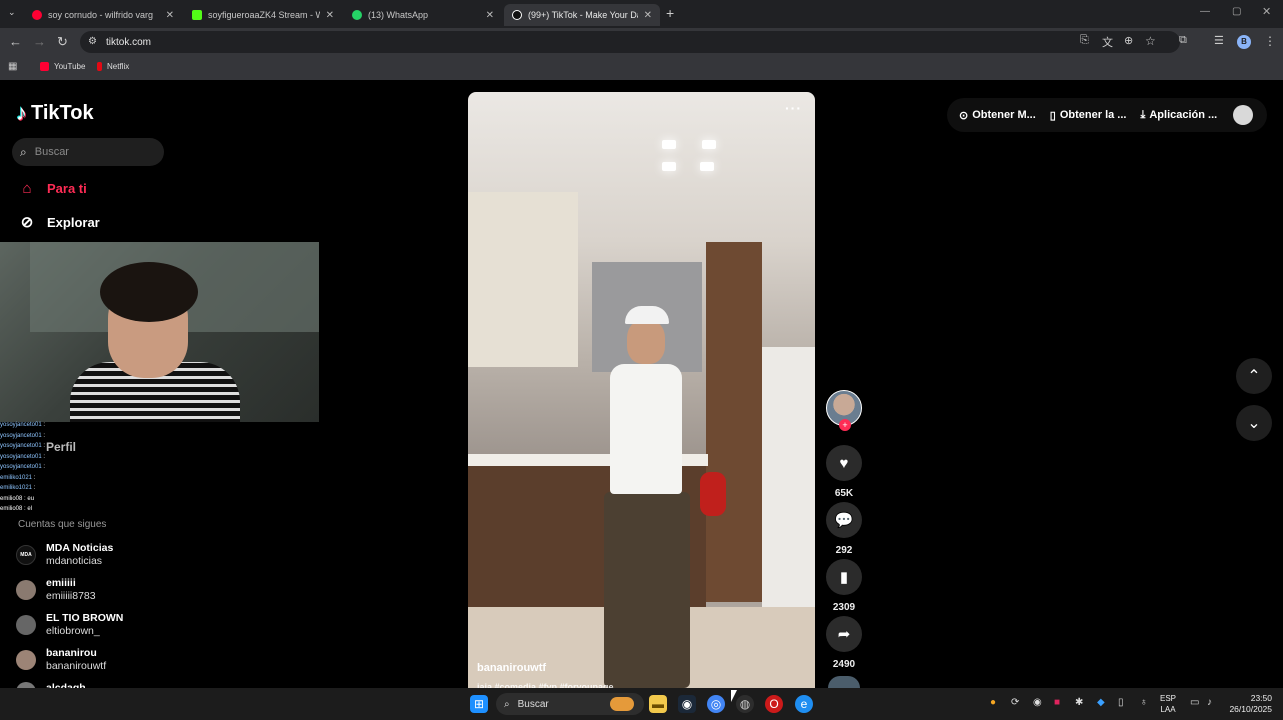 This screenshot has width=1283, height=720. Describe the element at coordinates (582, 15) in the screenshot. I see `tab-tiktok: (99+) TikTok - Make Your Day ✕` at that location.